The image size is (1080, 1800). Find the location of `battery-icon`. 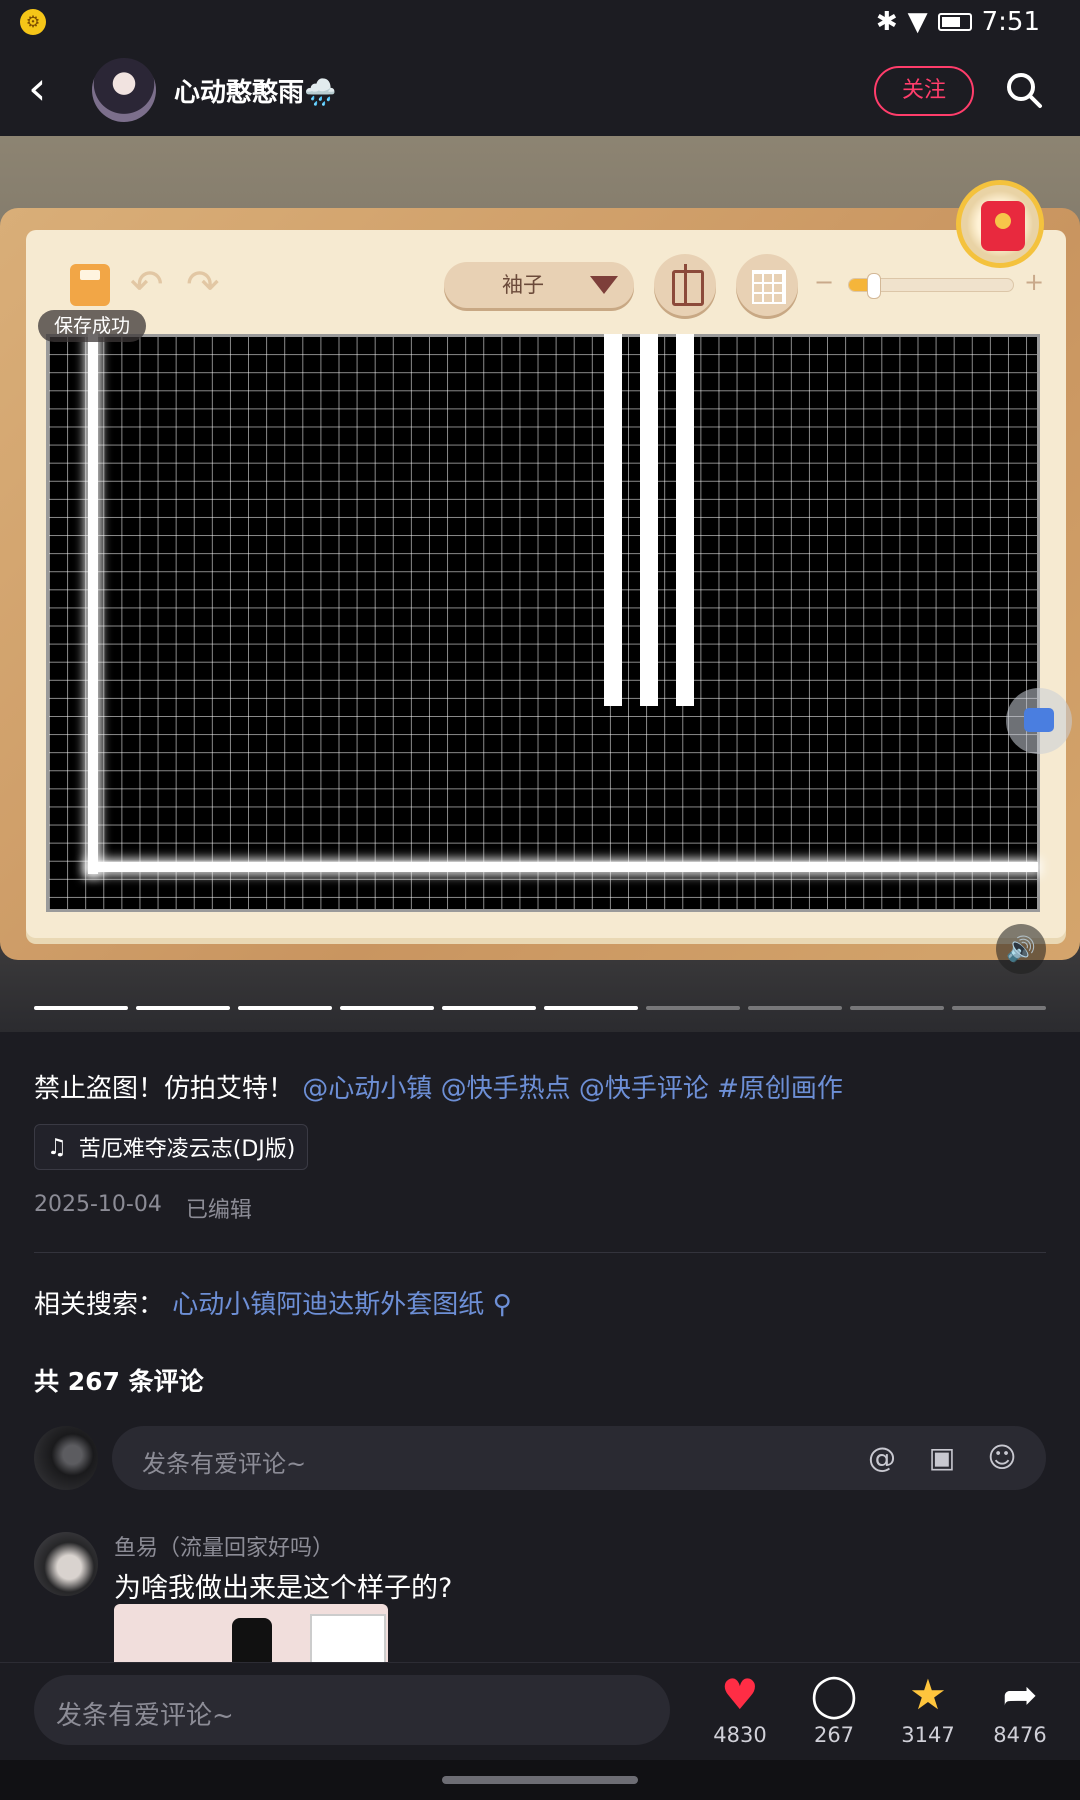

battery-icon is located at coordinates (954, 22).